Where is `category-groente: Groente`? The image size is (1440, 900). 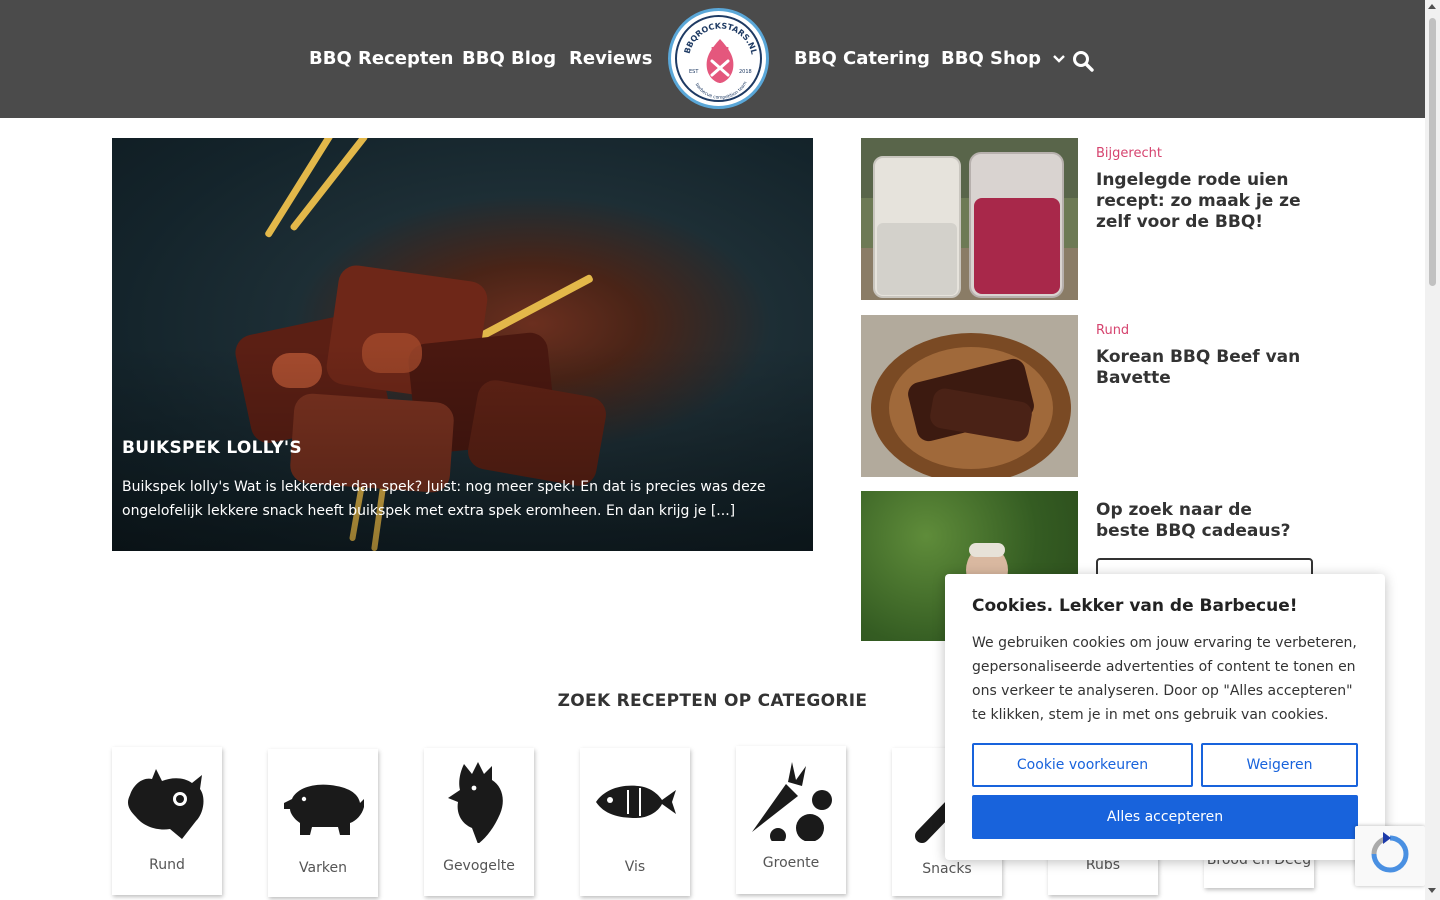 category-groente: Groente is located at coordinates (791, 820).